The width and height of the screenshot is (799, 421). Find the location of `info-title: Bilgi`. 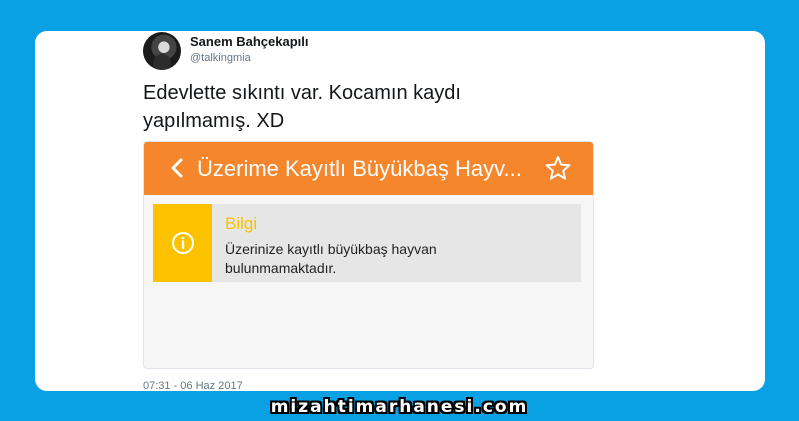

info-title: Bilgi is located at coordinates (241, 223).